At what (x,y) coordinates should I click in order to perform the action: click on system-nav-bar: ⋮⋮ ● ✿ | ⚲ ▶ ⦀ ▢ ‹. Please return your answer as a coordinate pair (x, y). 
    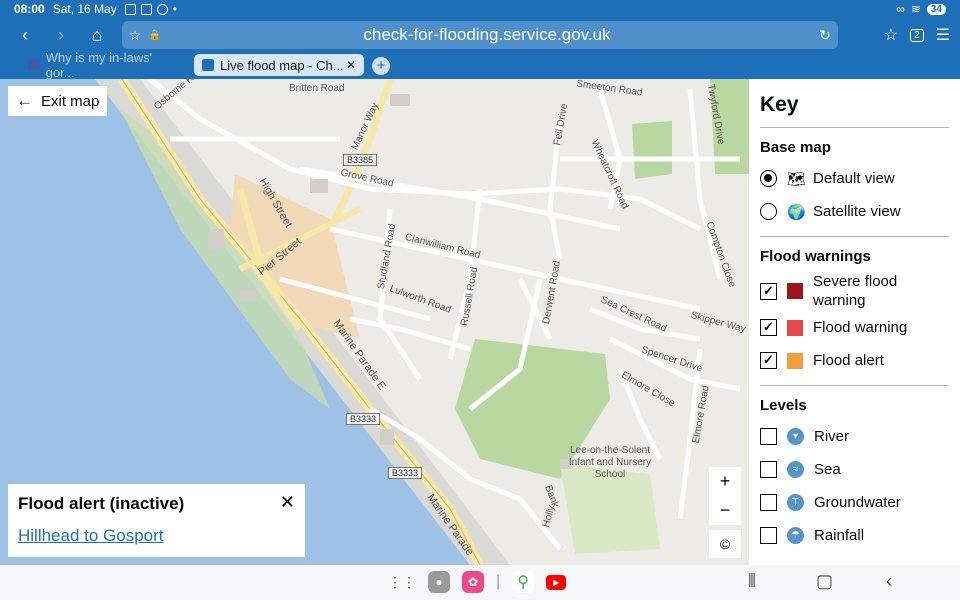
    Looking at the image, I should click on (480, 582).